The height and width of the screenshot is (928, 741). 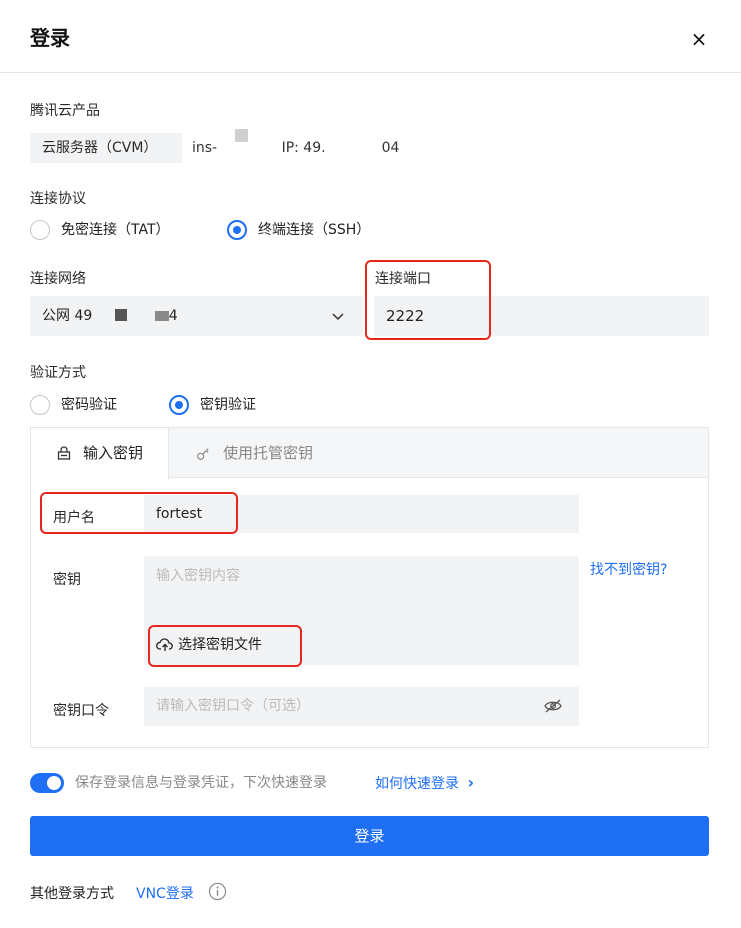 What do you see at coordinates (54, 783) in the screenshot?
I see `toggle-knob` at bounding box center [54, 783].